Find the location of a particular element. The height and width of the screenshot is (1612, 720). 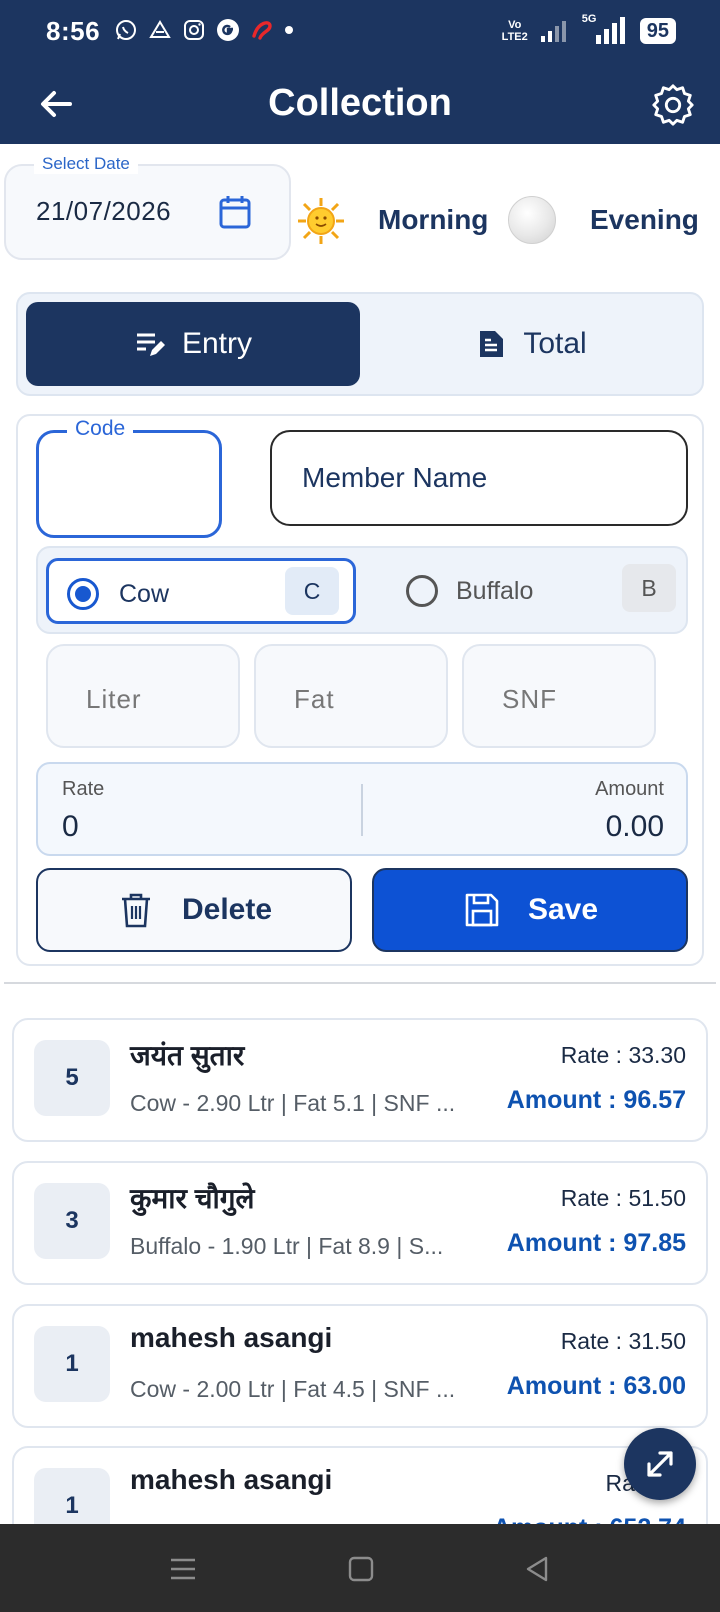

shift-toggle is located at coordinates (532, 220).